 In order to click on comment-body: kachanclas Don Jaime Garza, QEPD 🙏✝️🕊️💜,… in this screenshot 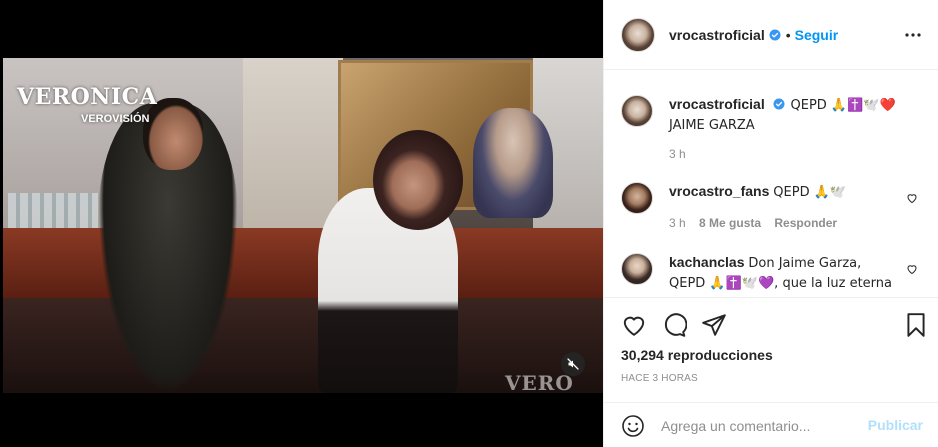, I will do `click(784, 274)`.